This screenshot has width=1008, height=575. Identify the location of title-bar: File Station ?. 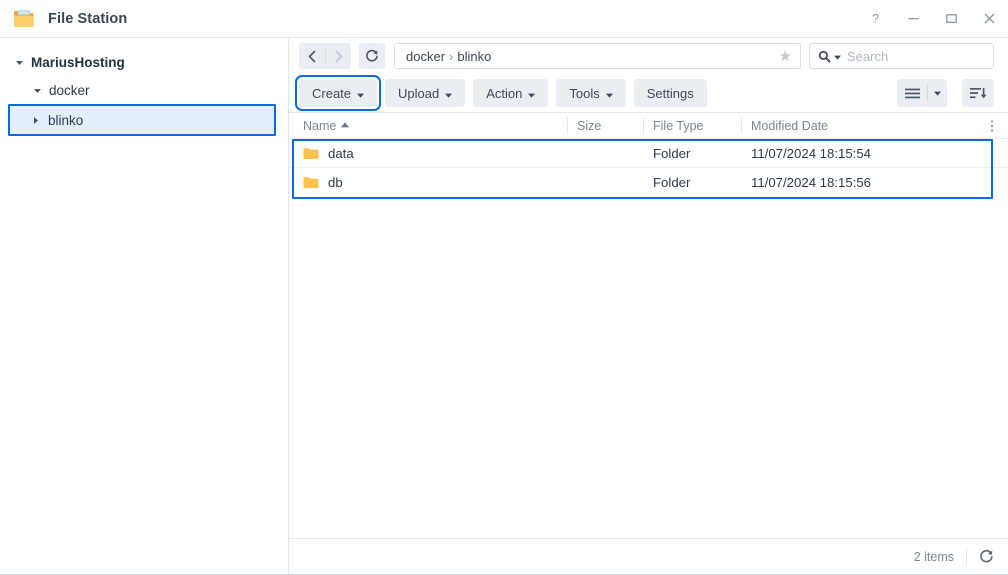
(504, 19).